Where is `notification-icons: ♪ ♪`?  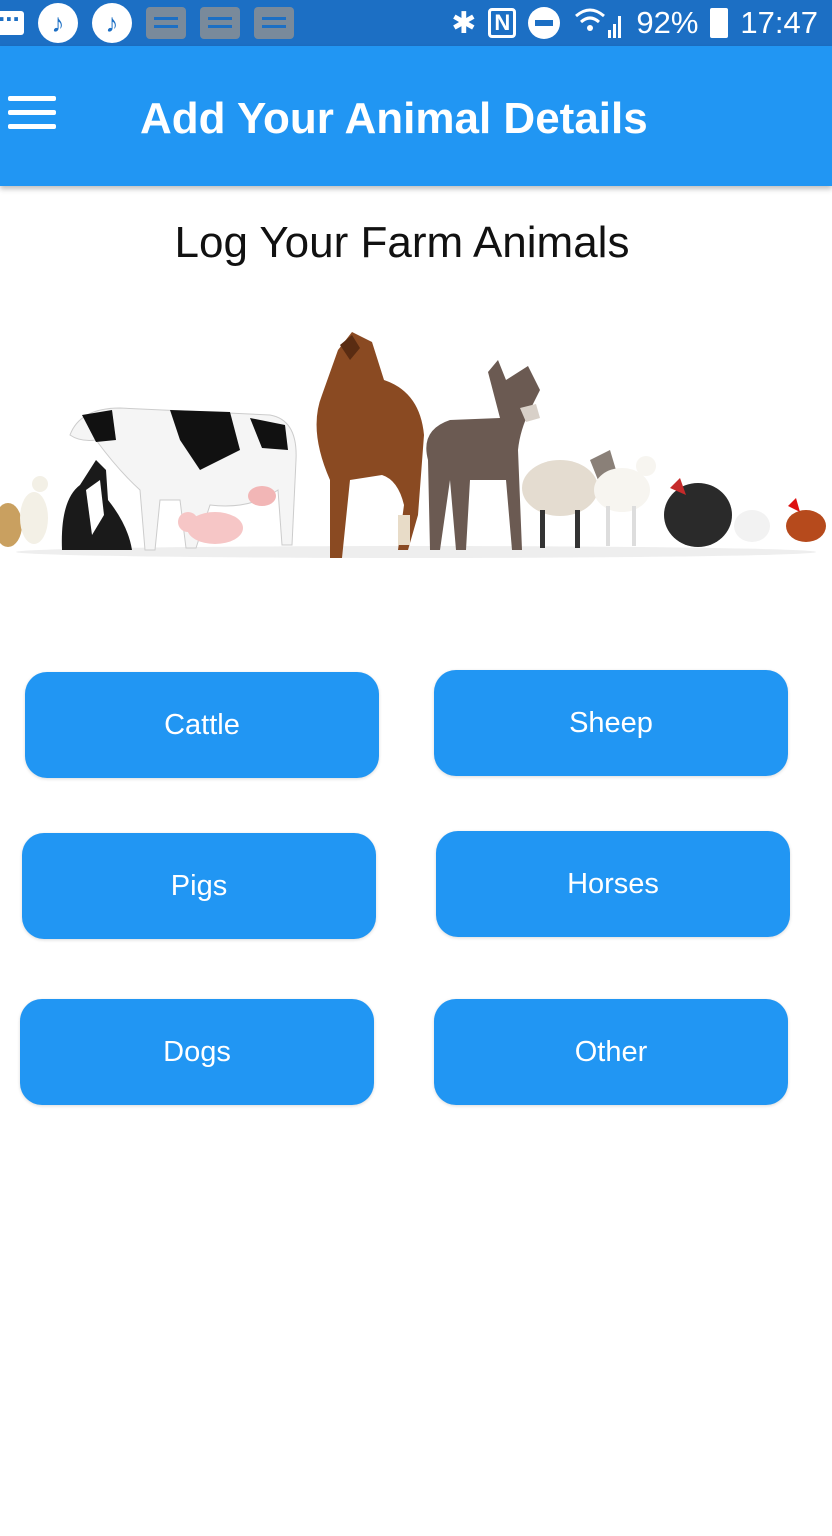 notification-icons: ♪ ♪ is located at coordinates (147, 23).